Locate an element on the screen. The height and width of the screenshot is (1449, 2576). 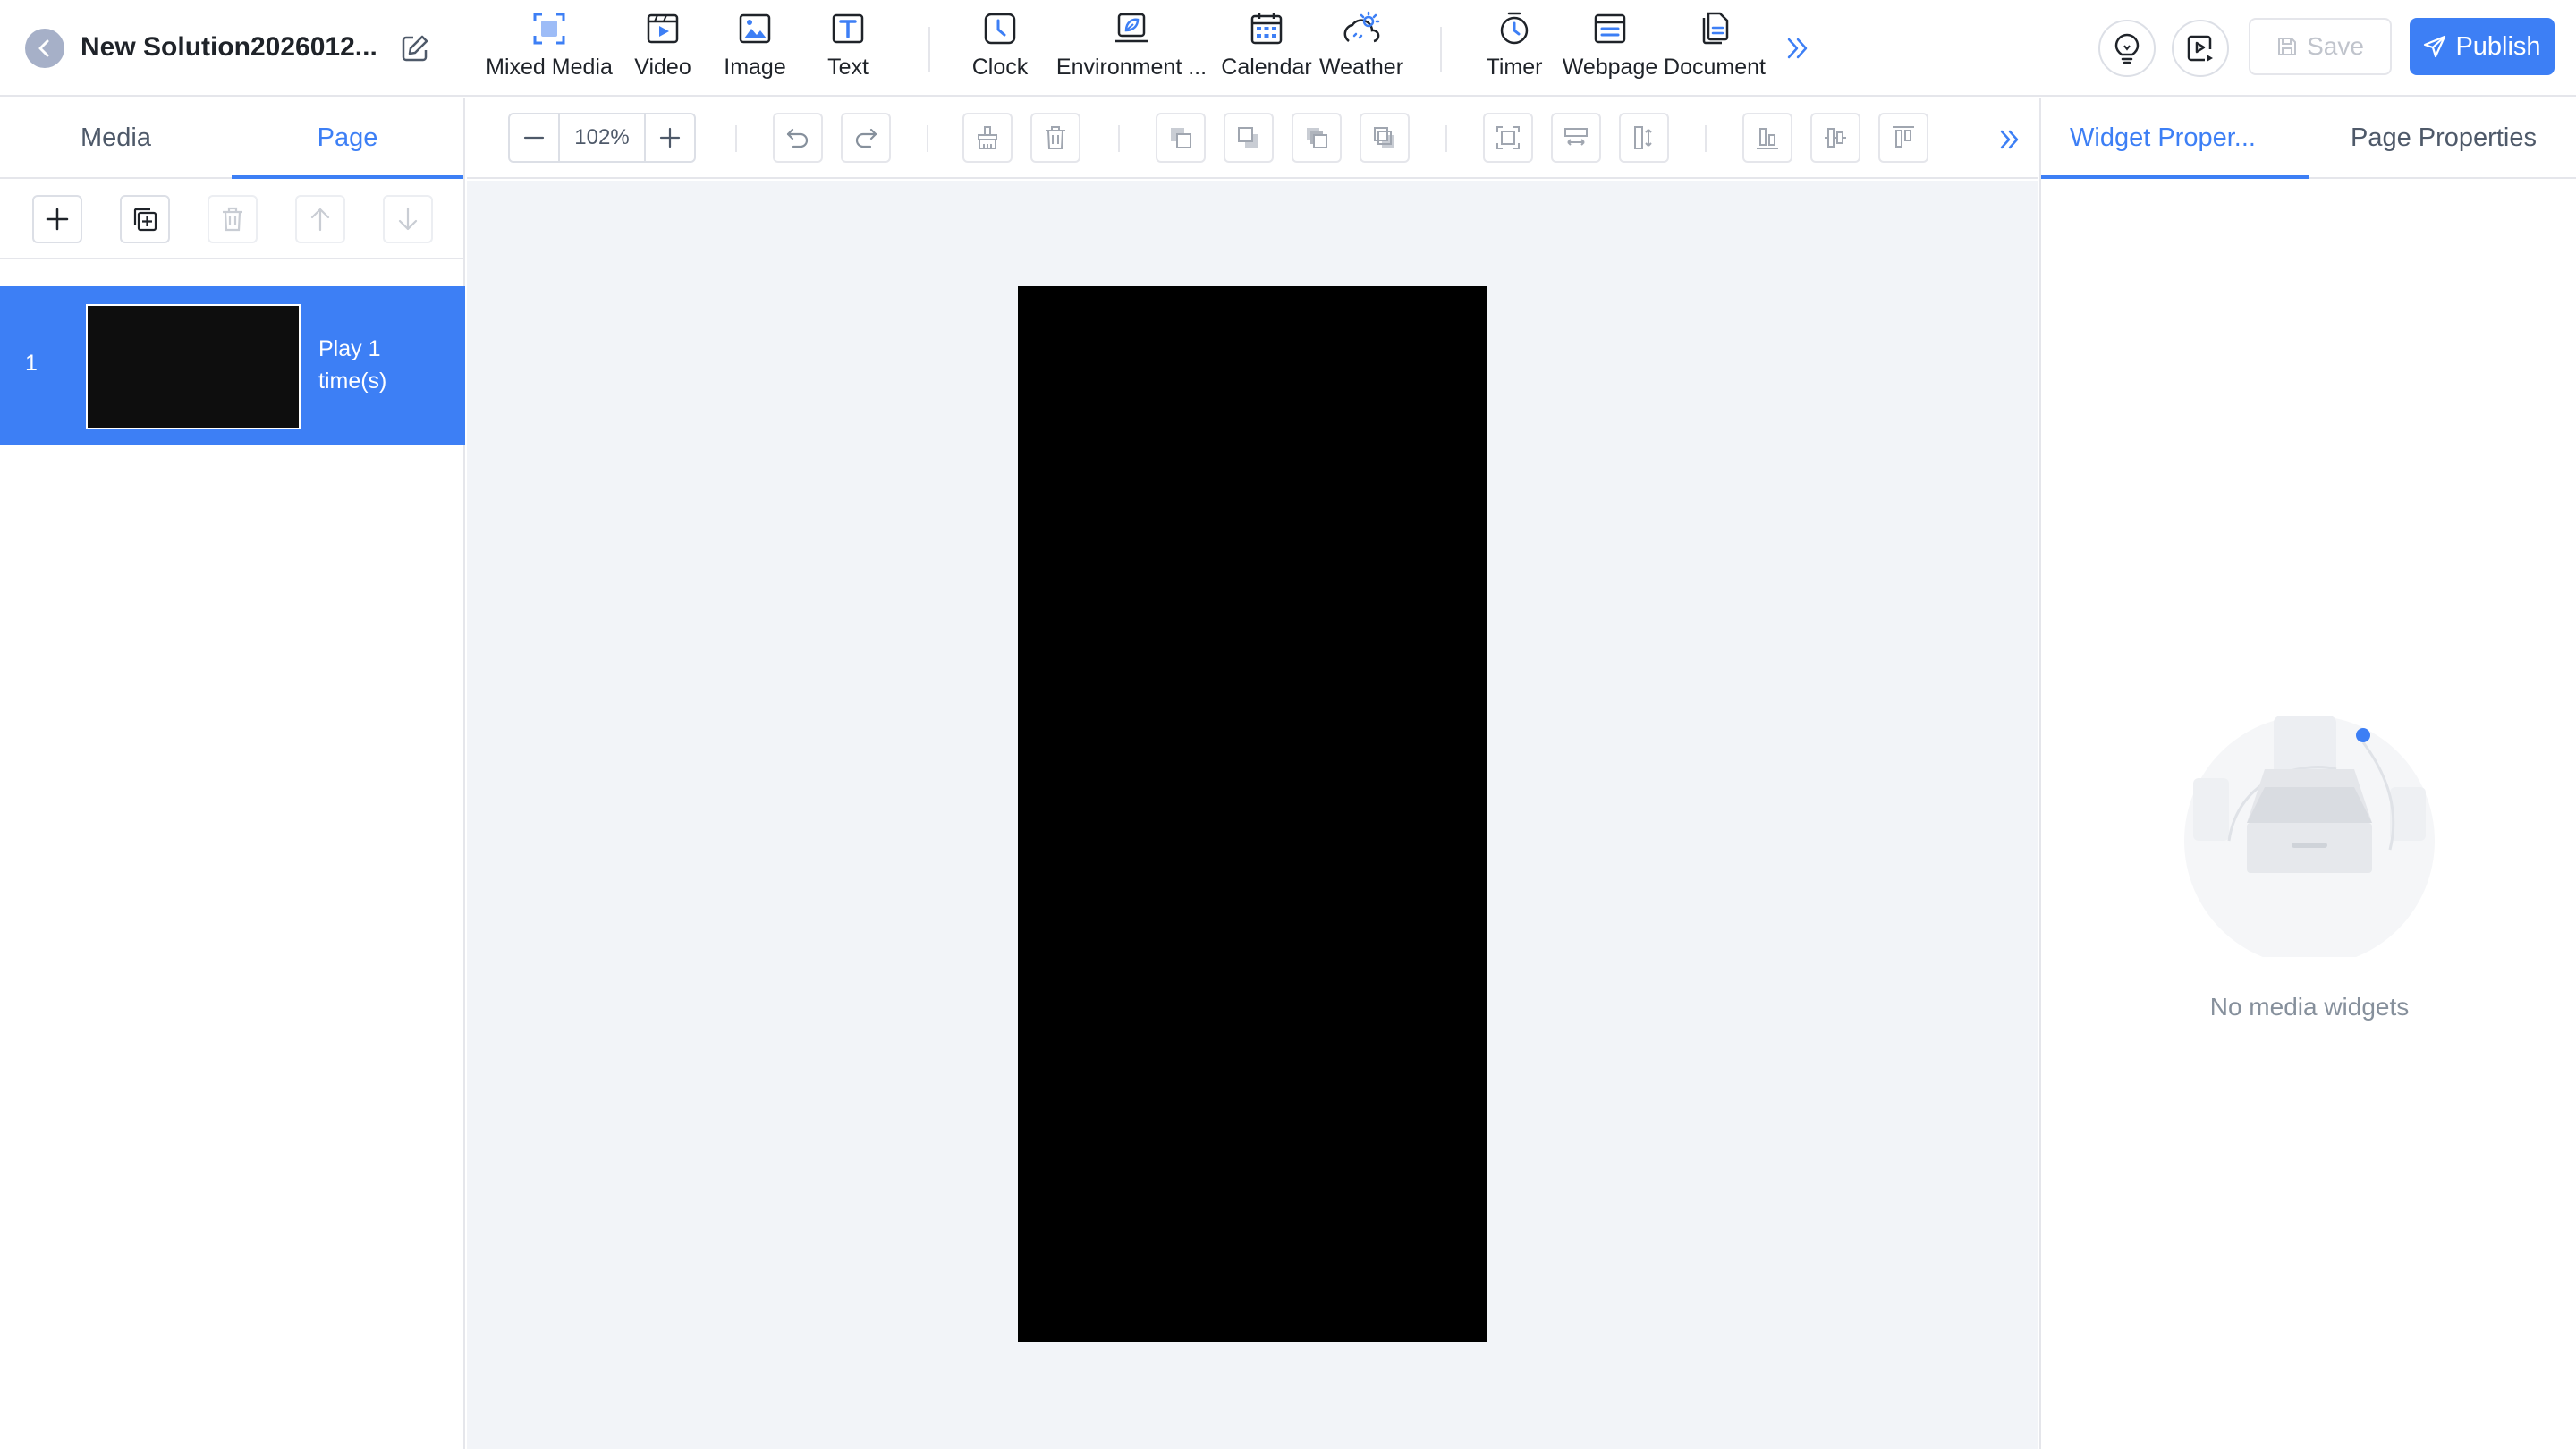
tool-label: Calendar is located at coordinates (1266, 67).